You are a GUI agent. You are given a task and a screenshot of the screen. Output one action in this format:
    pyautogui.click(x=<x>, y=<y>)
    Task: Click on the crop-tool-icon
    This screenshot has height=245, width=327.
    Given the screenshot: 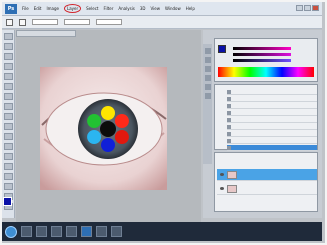 What is the action you would take?
    pyautogui.click(x=8, y=76)
    